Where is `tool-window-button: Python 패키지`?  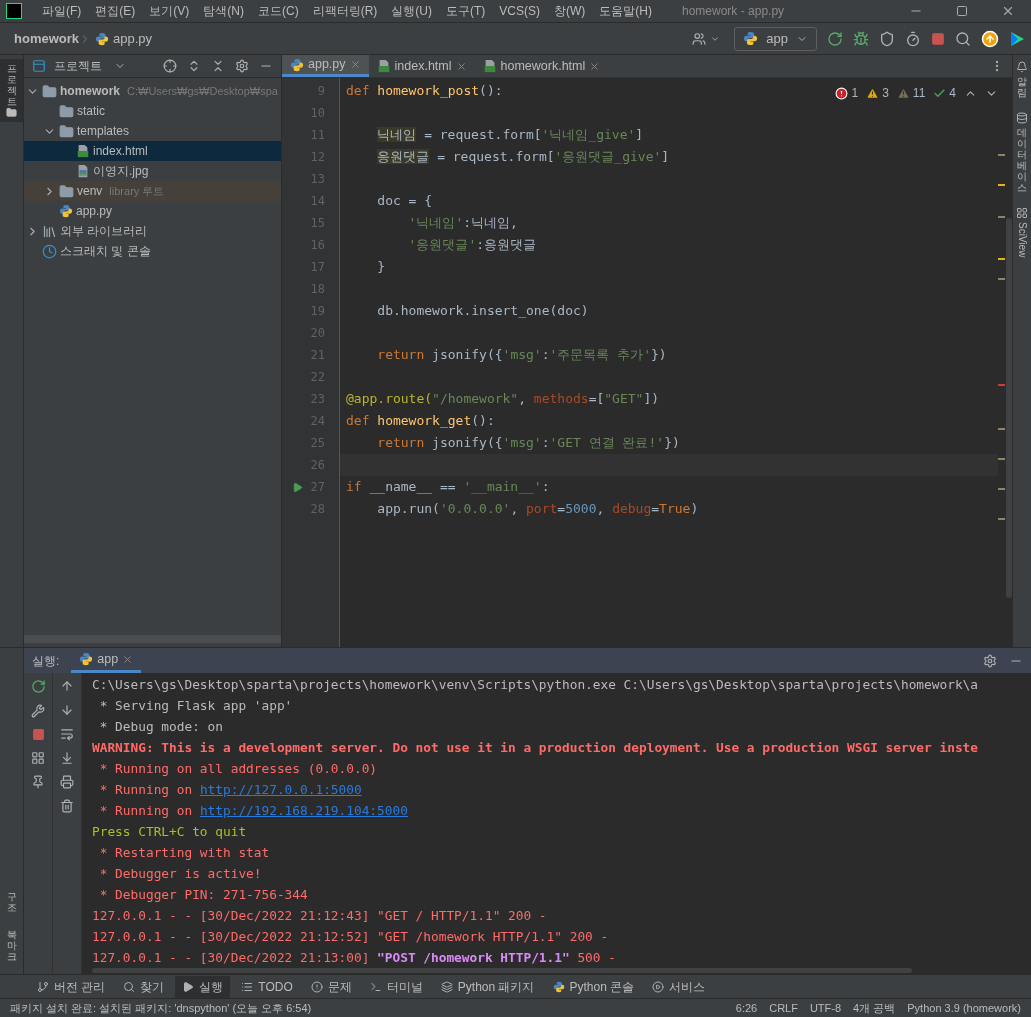 tool-window-button: Python 패키지 is located at coordinates (487, 986).